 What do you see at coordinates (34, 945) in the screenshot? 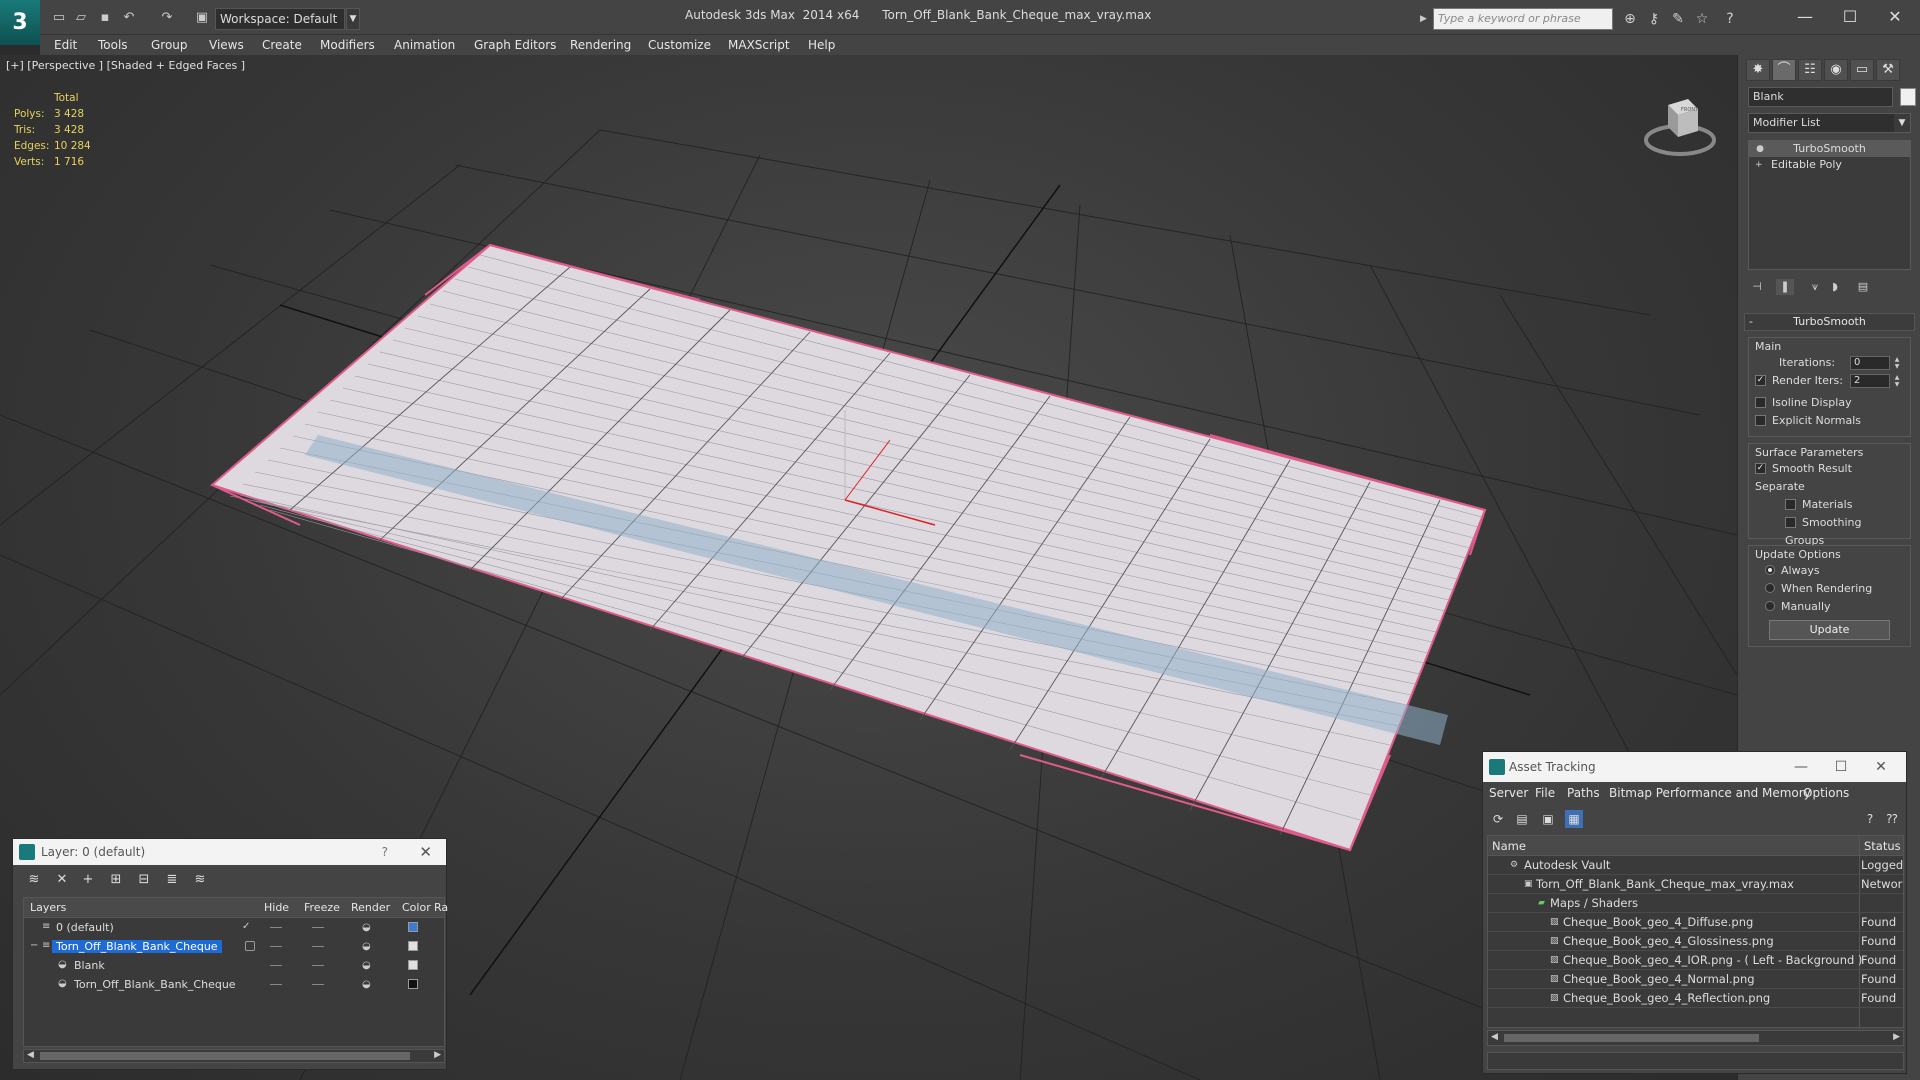
I see `collapse-icon: −` at bounding box center [34, 945].